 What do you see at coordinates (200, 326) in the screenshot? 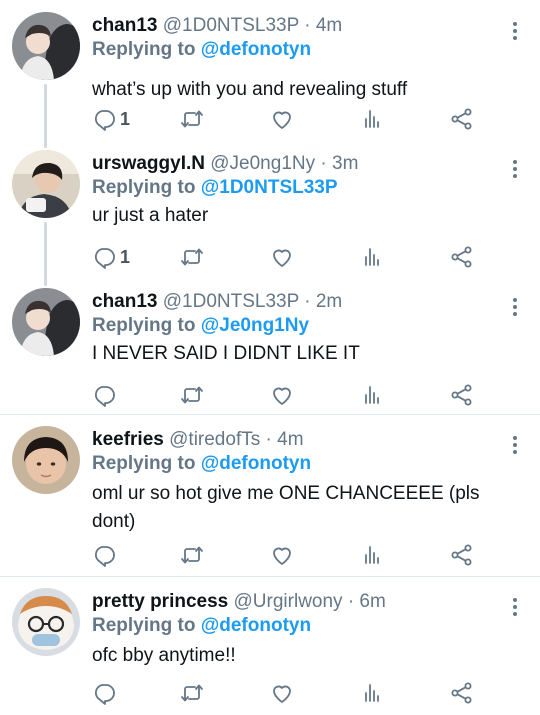
I see `replying-to: Replying to @Je0ng1Ny` at bounding box center [200, 326].